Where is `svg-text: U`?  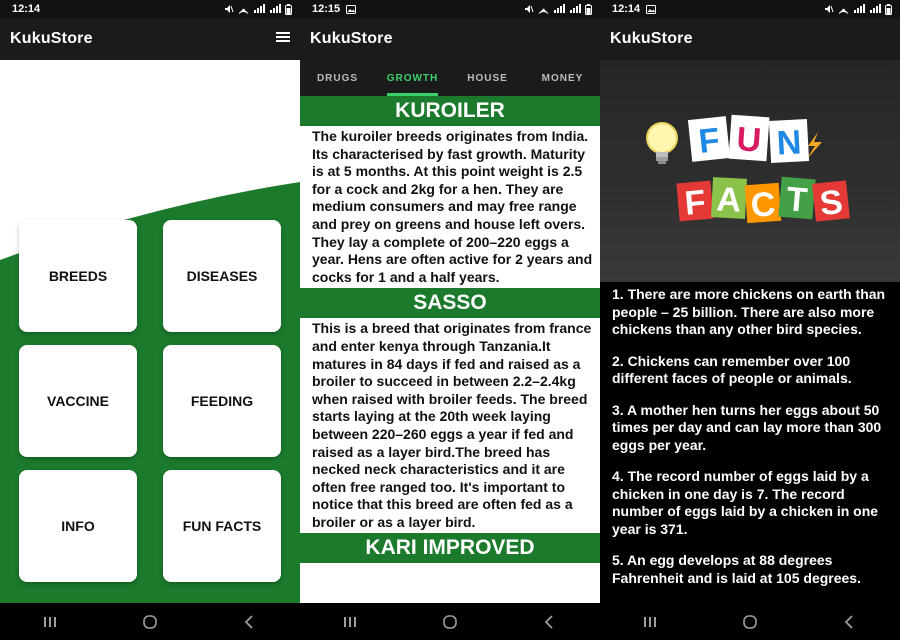 svg-text: U is located at coordinates (748, 140).